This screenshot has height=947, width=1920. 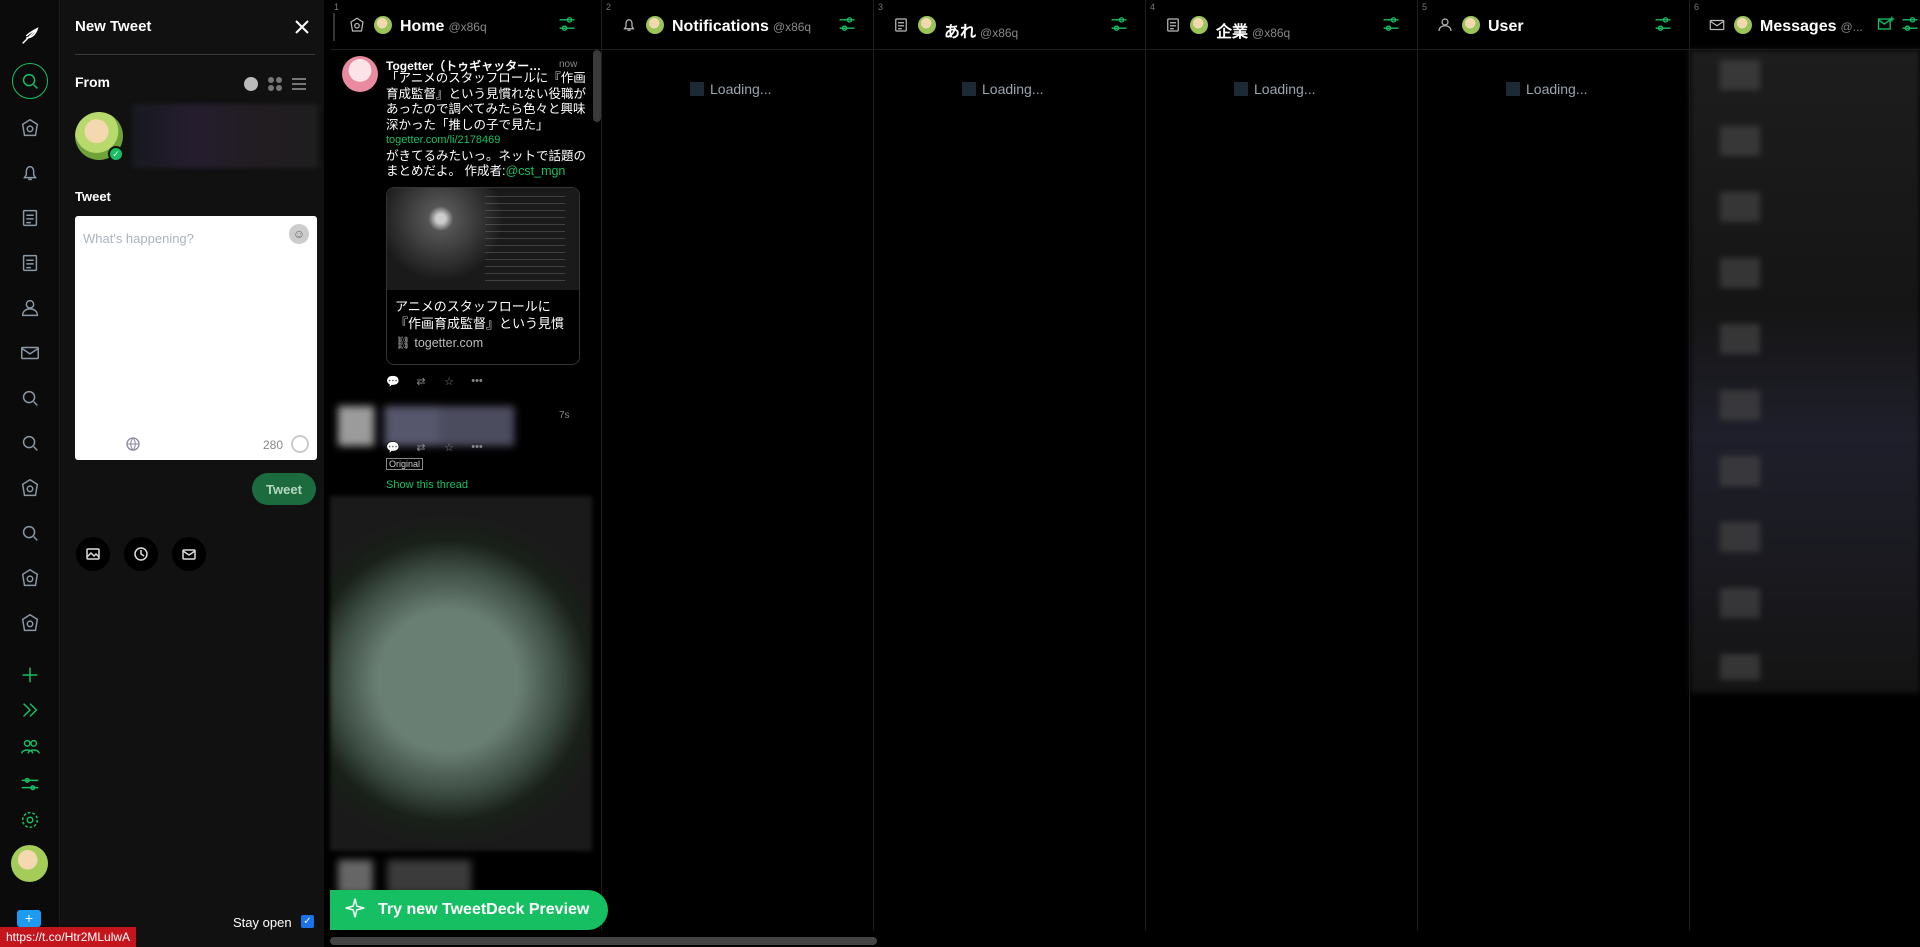 What do you see at coordinates (1805, 371) in the screenshot?
I see `blurred-messages` at bounding box center [1805, 371].